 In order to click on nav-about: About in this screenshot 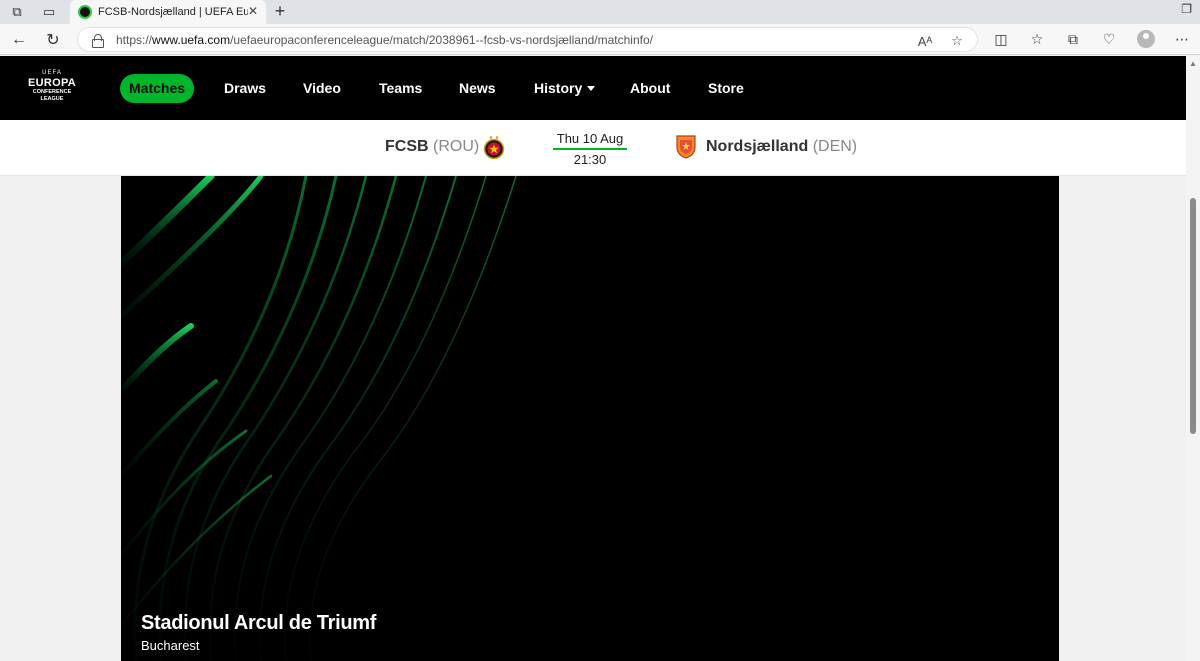, I will do `click(650, 88)`.